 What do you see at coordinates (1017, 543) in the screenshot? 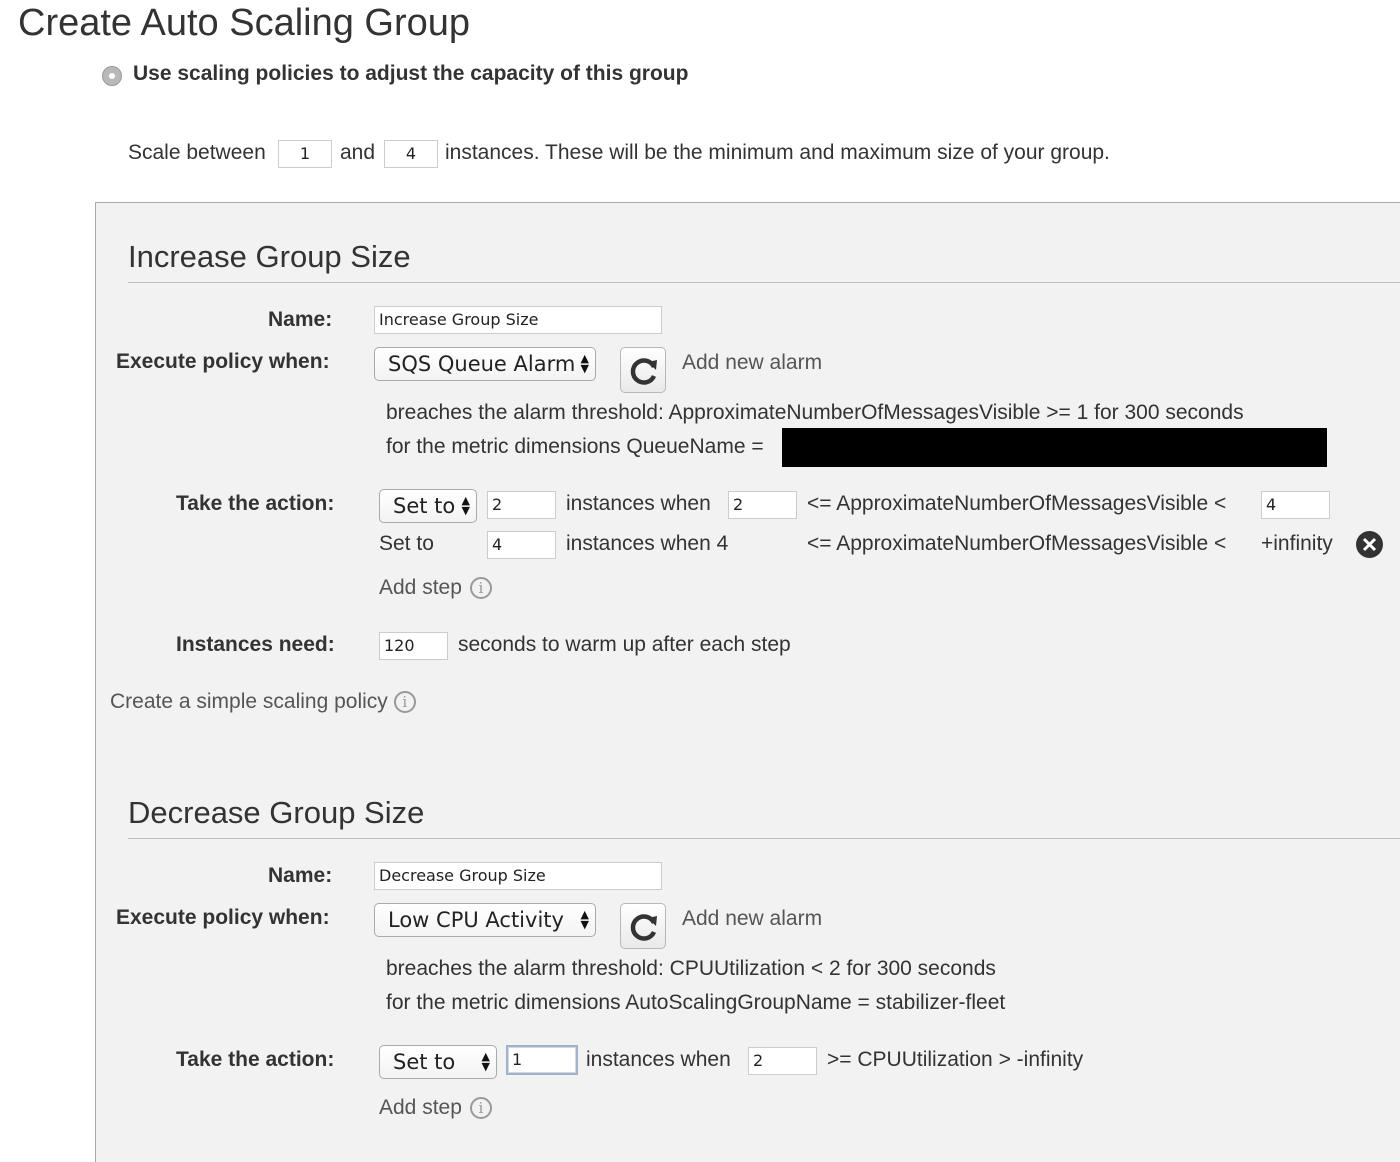
I see `increase-step2-condition: <= ApproximateNumberOfMessagesVisible <` at bounding box center [1017, 543].